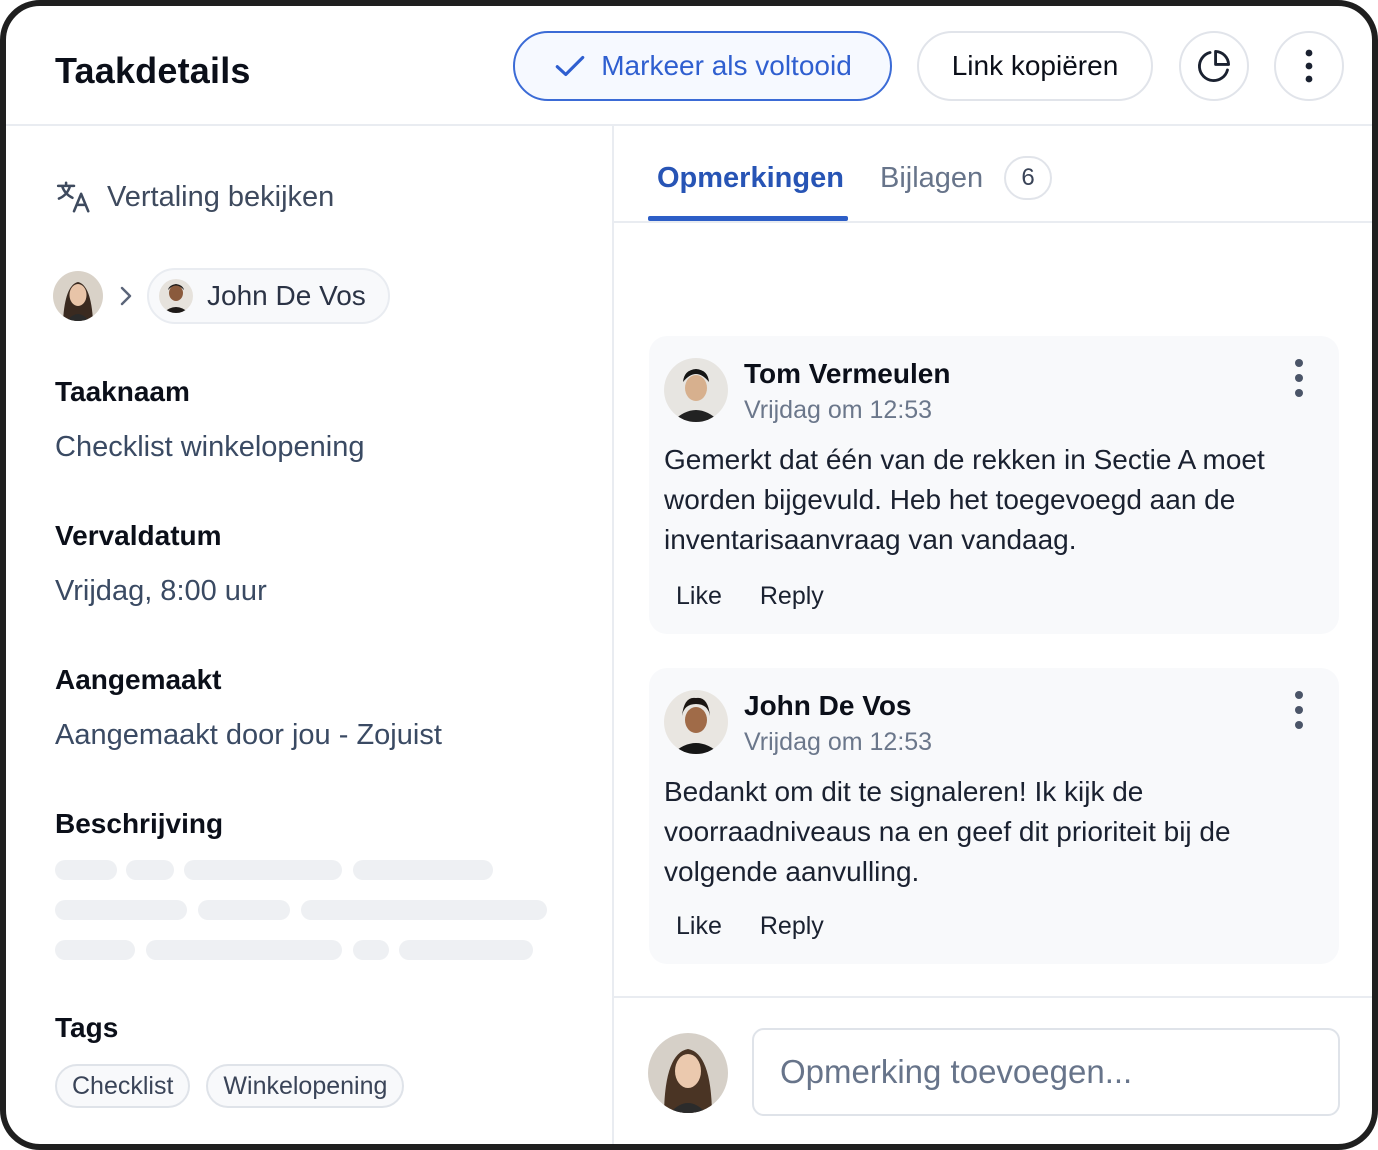 This screenshot has width=1378, height=1150. I want to click on translate-icon, so click(73, 197).